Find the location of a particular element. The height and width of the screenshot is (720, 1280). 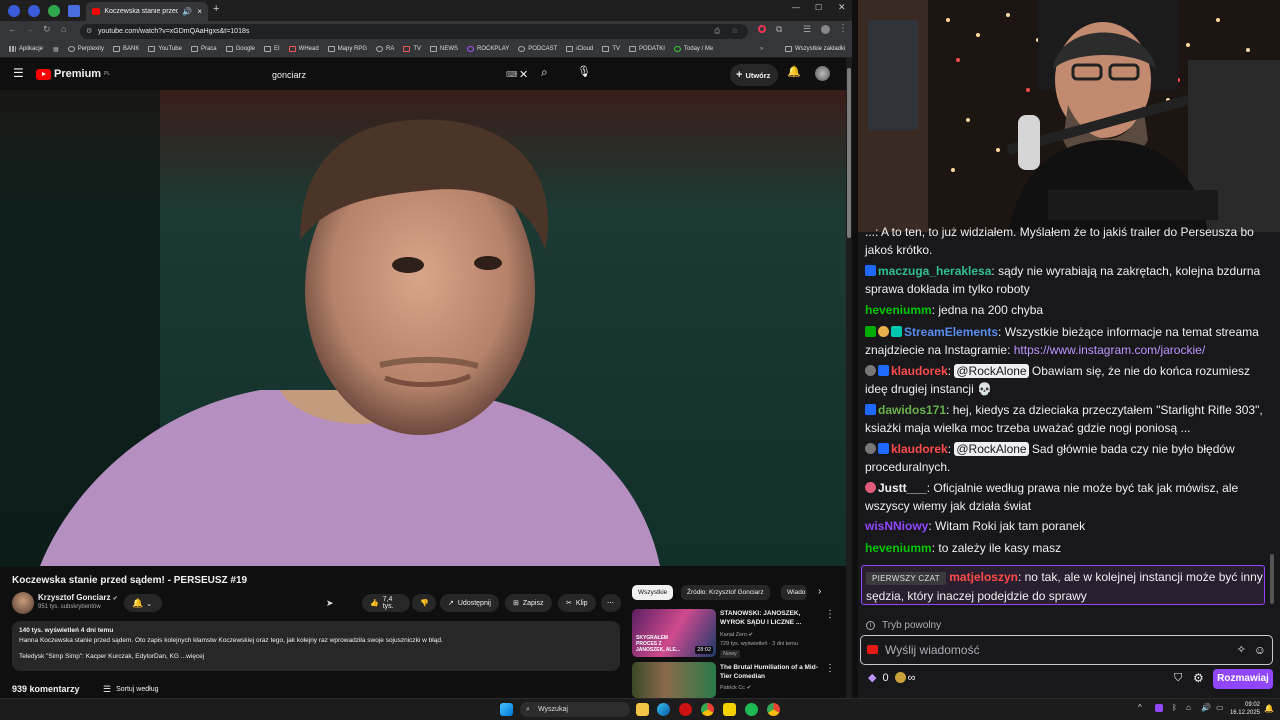

shield-icon: ⛉ is located at coordinates (1178, 678).